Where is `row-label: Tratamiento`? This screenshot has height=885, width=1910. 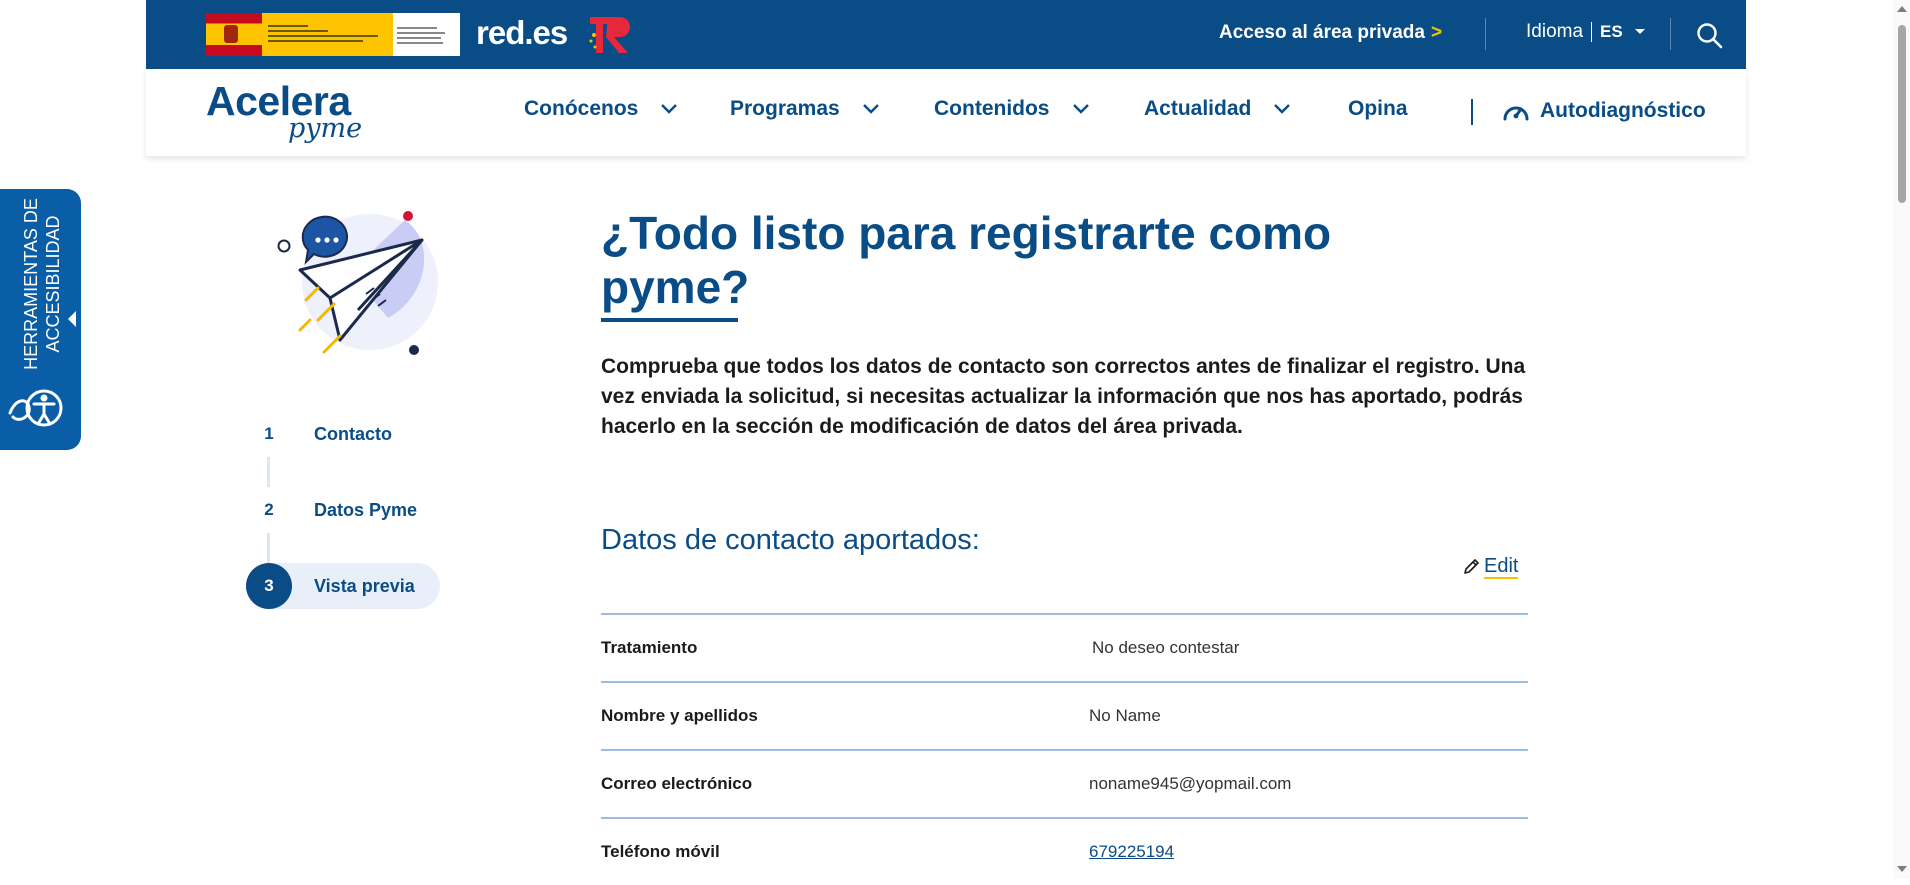
row-label: Tratamiento is located at coordinates (649, 647).